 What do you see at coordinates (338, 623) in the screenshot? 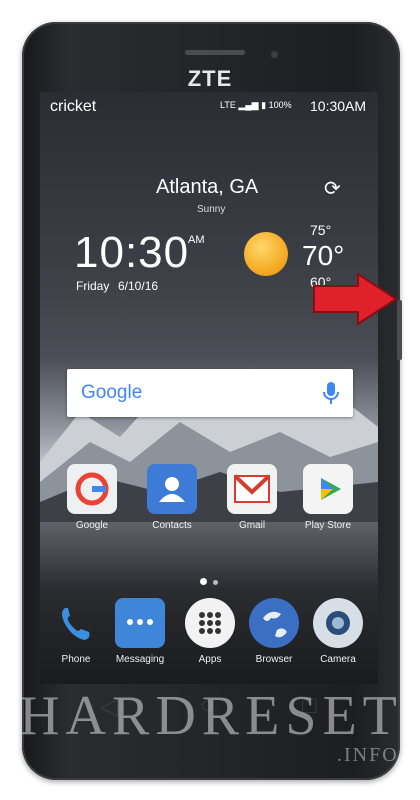
I see `camera-icon` at bounding box center [338, 623].